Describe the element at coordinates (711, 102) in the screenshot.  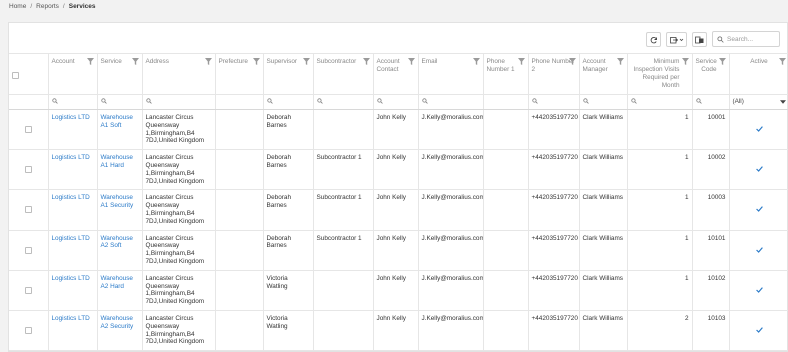
I see `filter-cell-code` at that location.